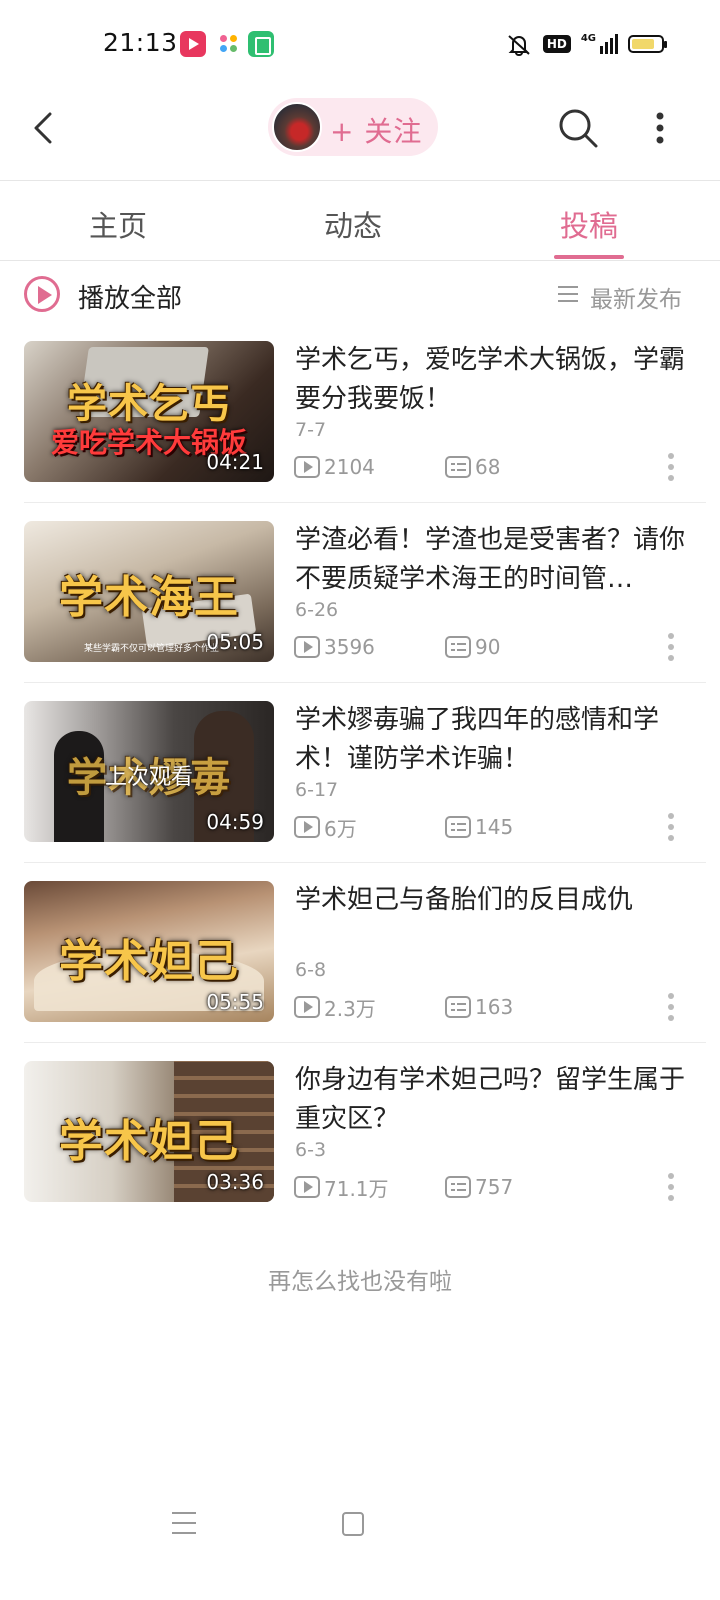 This screenshot has width=720, height=1600. I want to click on battery-icon, so click(647, 44).